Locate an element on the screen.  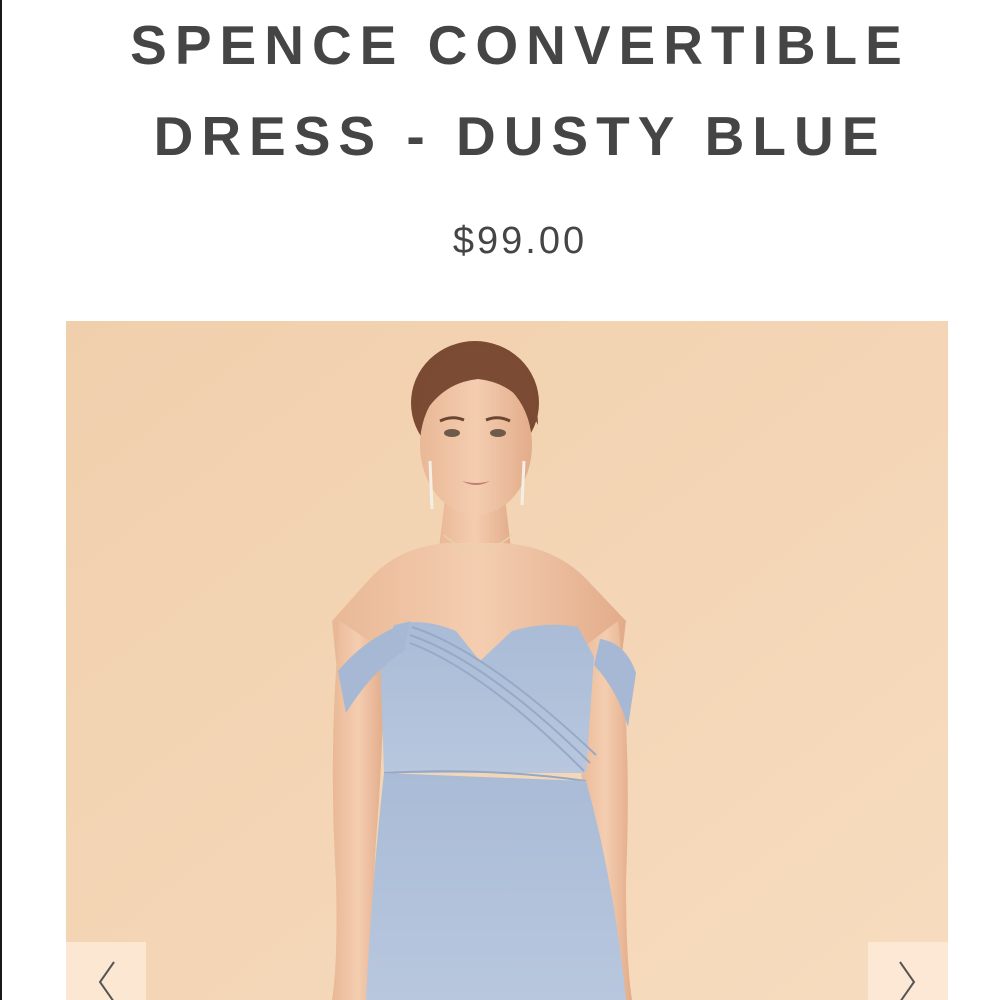
chevron-right-icon is located at coordinates (907, 980).